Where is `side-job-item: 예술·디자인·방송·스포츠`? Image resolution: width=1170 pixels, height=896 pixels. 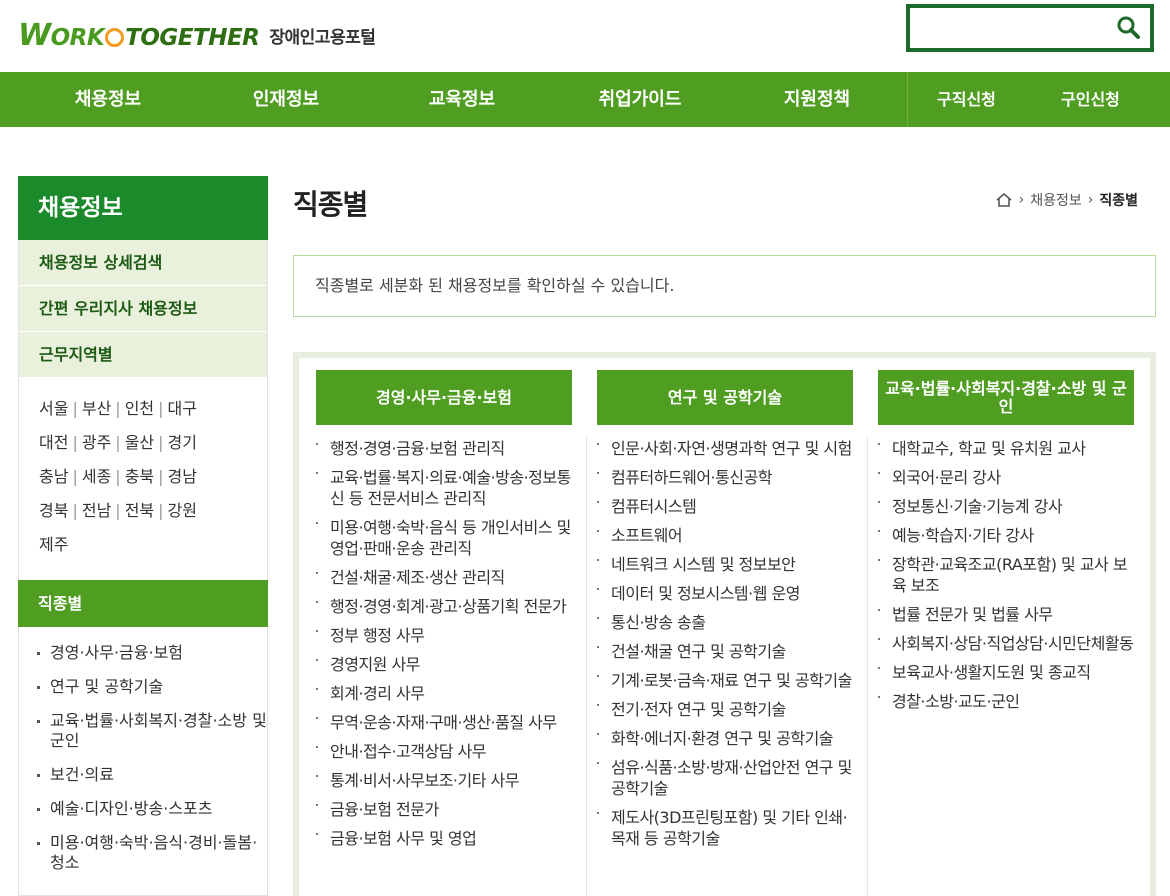
side-job-item: 예술·디자인·방송·스포츠 is located at coordinates (152, 809).